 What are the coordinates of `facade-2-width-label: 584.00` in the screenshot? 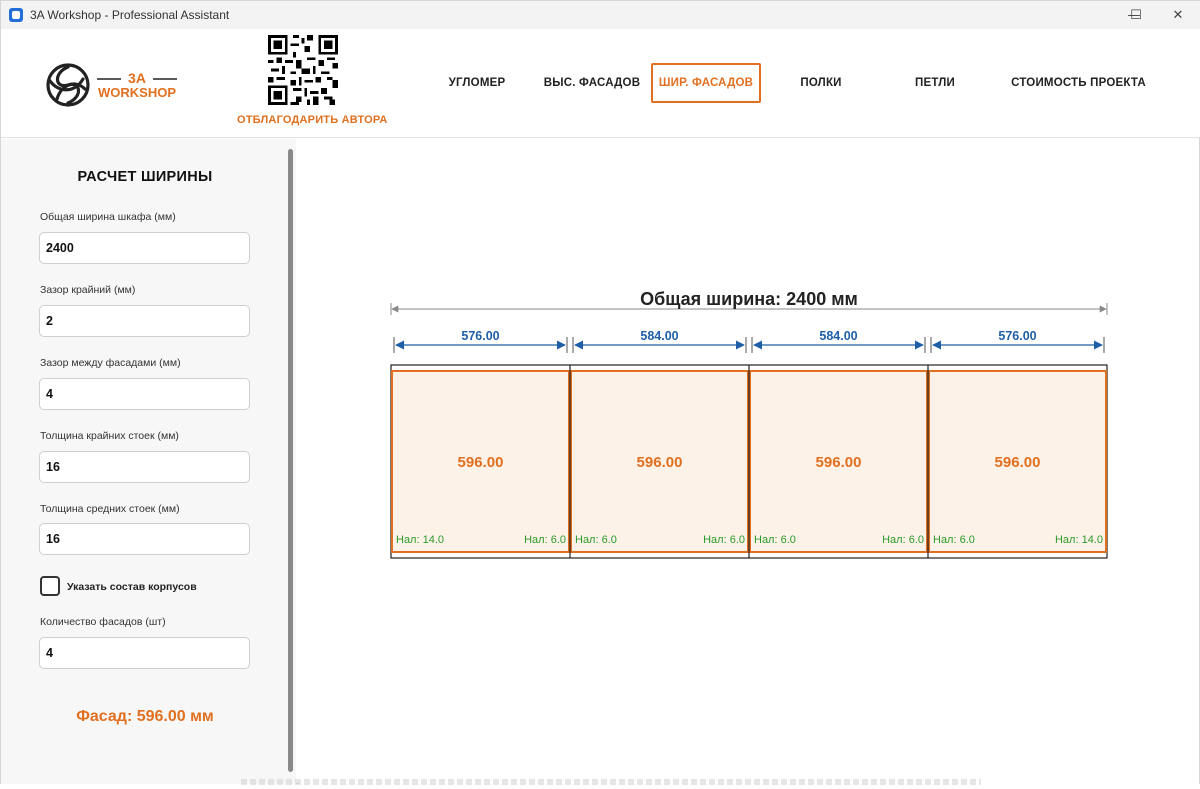 It's located at (659, 336).